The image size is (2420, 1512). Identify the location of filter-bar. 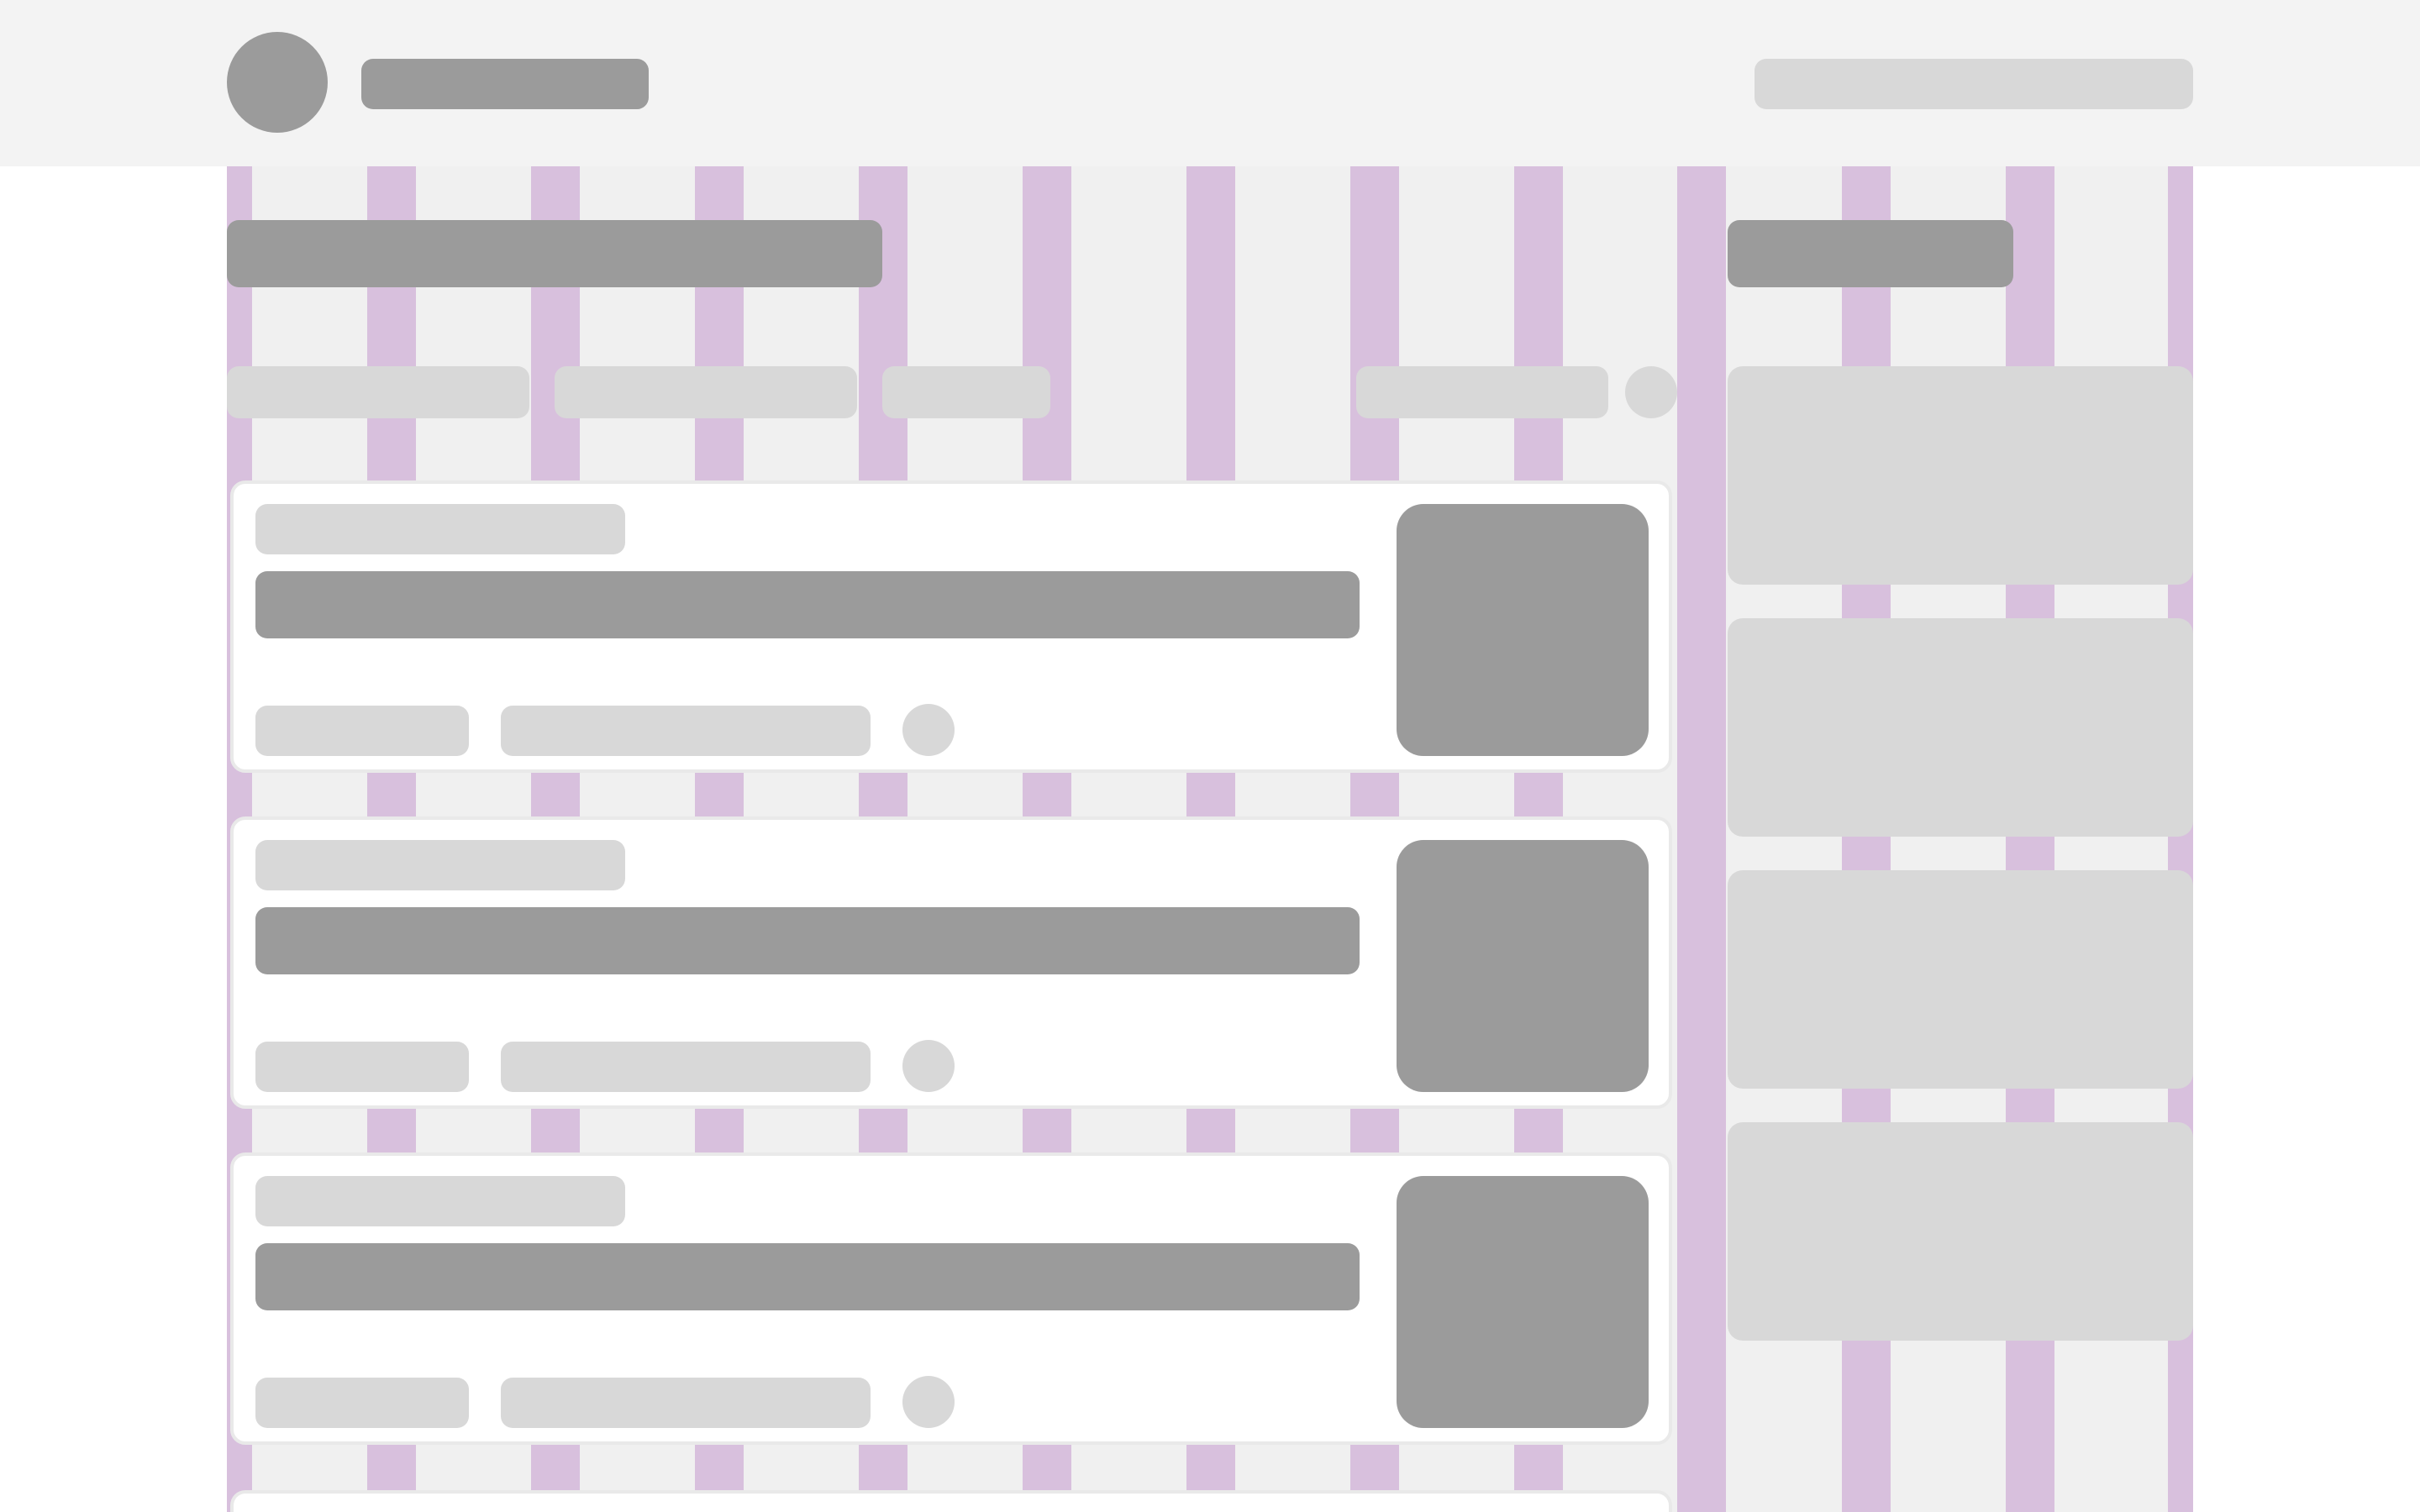
(952, 392).